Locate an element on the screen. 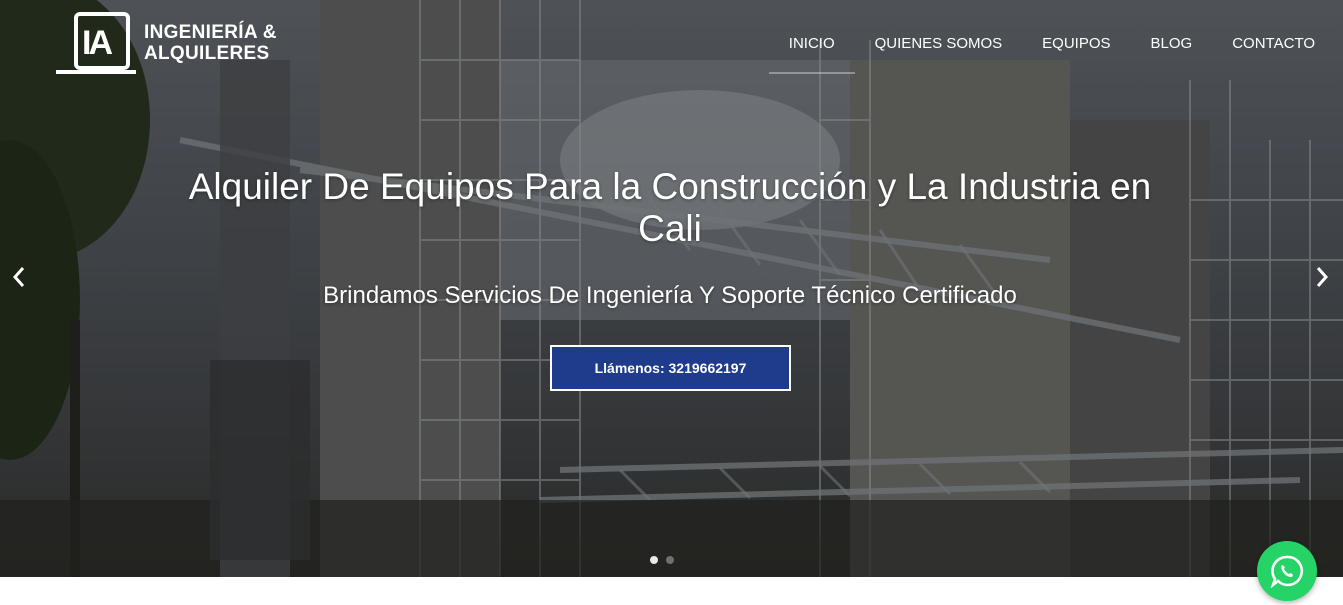  brand-name-line1: INGENIERÍA & is located at coordinates (210, 32).